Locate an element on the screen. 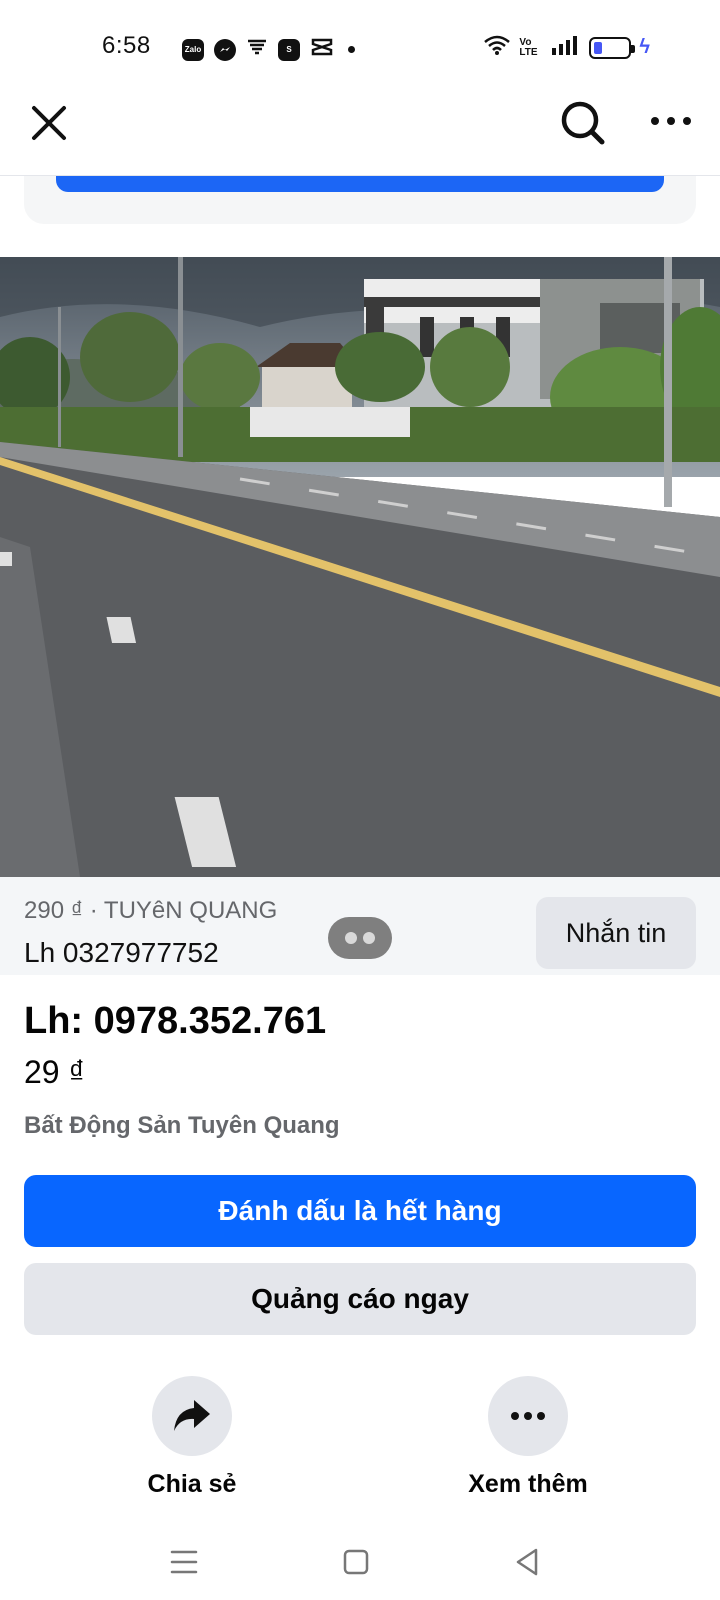 The width and height of the screenshot is (720, 1600). zalo-icon: Zalo is located at coordinates (193, 49).